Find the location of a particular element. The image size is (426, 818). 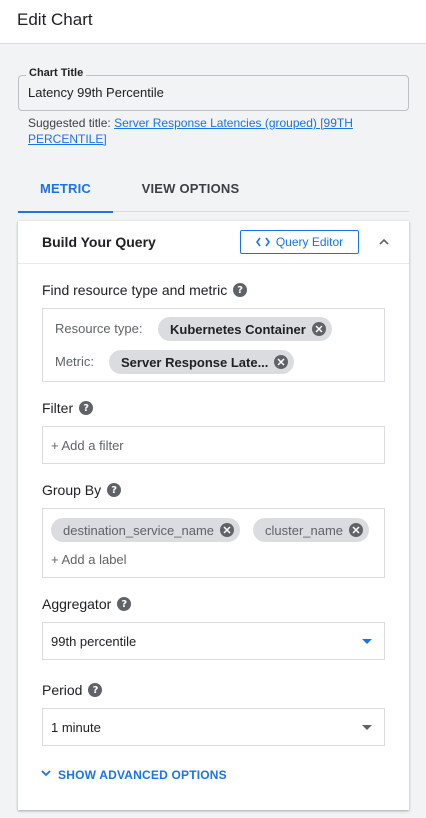

filter-placeholder: + Add a filter is located at coordinates (87, 445).